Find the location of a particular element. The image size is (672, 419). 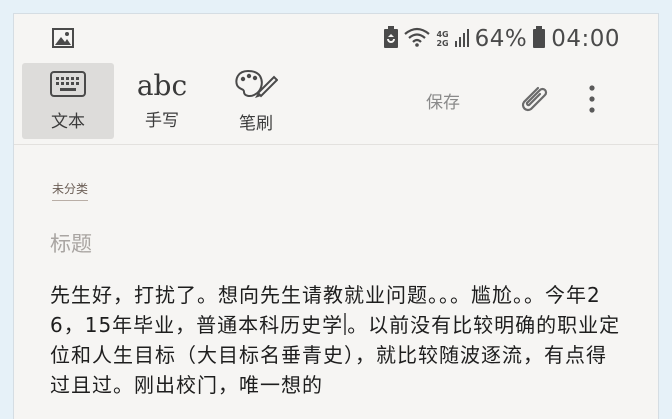

tab-text-label: 文本 is located at coordinates (68, 121).